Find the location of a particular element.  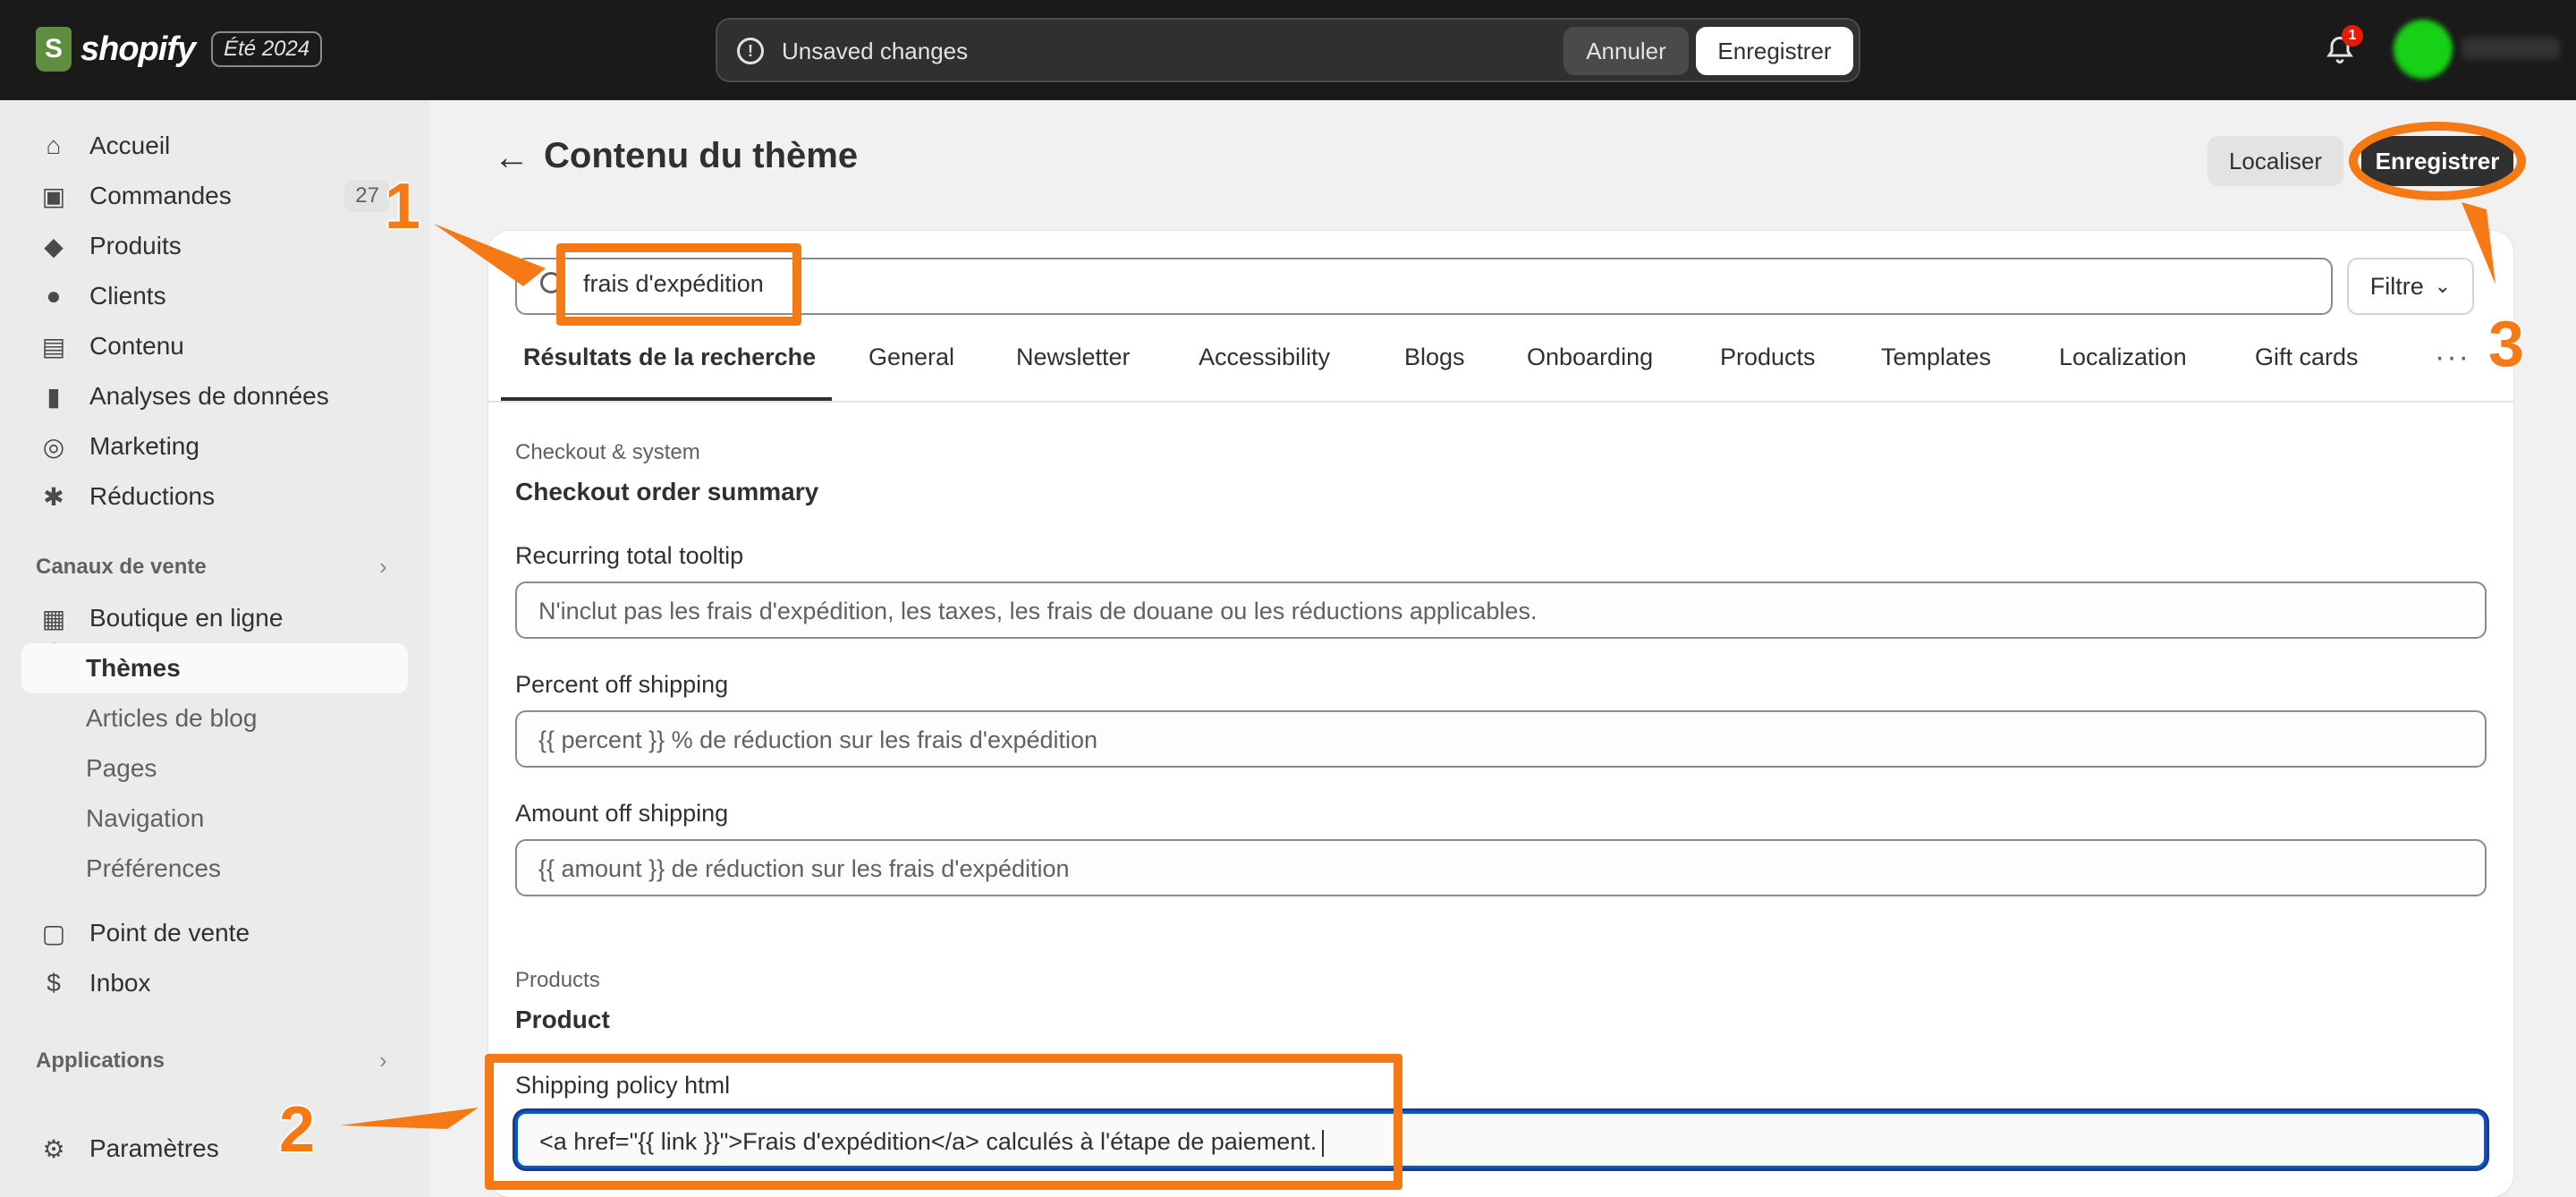

annotation-number-2: 2 is located at coordinates (297, 1130).